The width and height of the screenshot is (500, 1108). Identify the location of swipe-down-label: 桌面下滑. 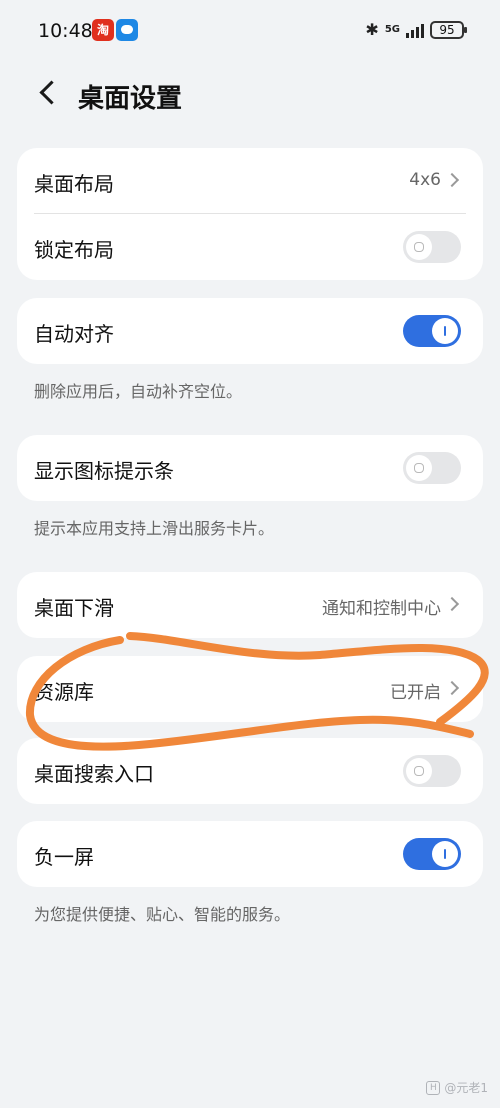
(74, 608).